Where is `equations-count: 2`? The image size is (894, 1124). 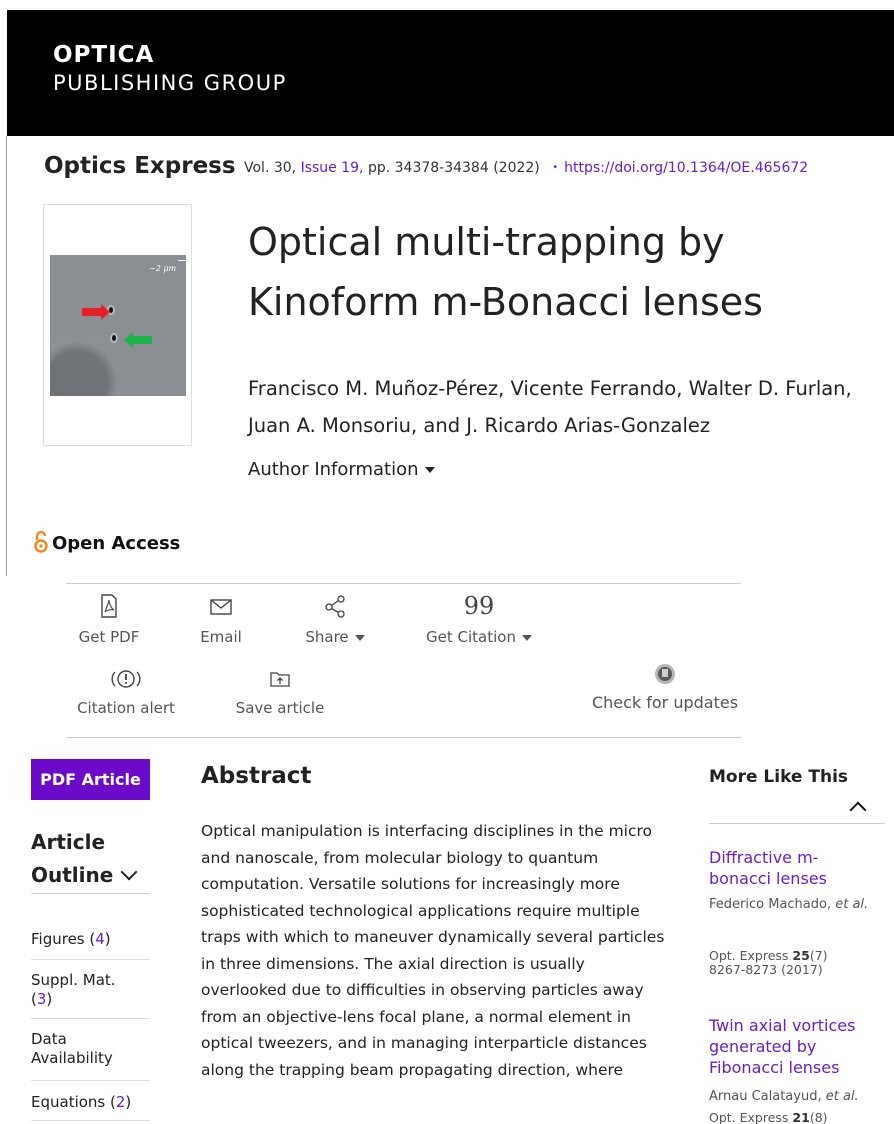 equations-count: 2 is located at coordinates (120, 1102).